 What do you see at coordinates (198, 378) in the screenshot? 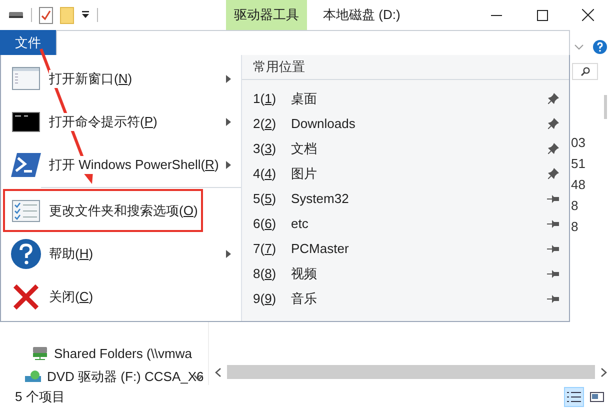
I see `scroll-down-icon` at bounding box center [198, 378].